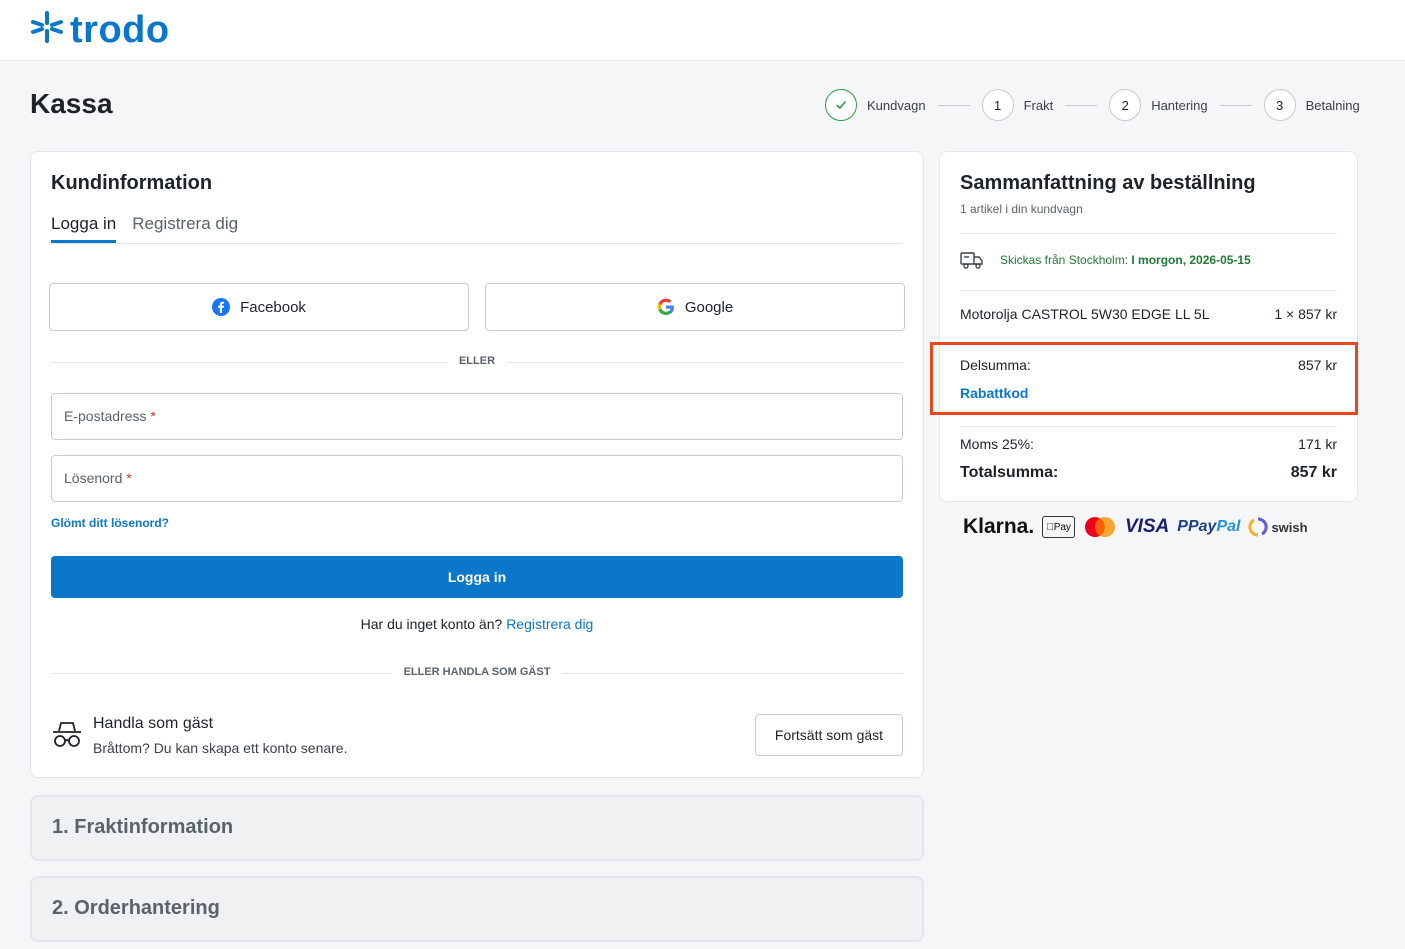 The width and height of the screenshot is (1405, 949). What do you see at coordinates (477, 909) in the screenshot?
I see `section-order-handling: 2. Orderhantering` at bounding box center [477, 909].